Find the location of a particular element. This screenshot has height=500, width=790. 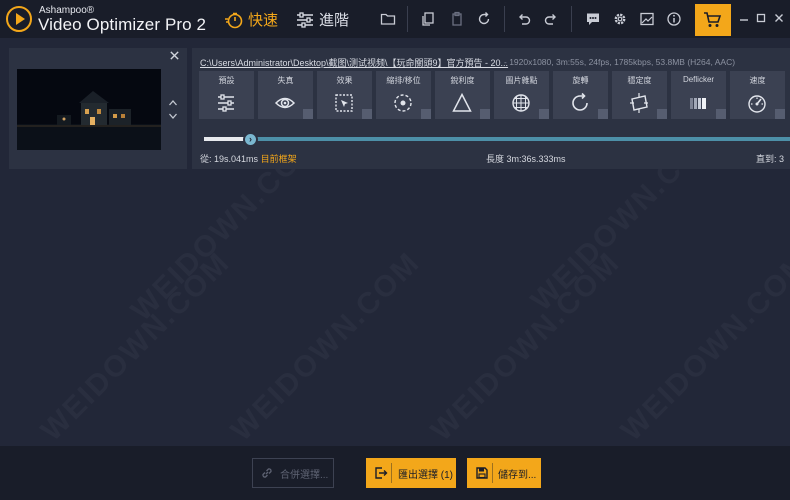

minimize-icon is located at coordinates (744, 20).